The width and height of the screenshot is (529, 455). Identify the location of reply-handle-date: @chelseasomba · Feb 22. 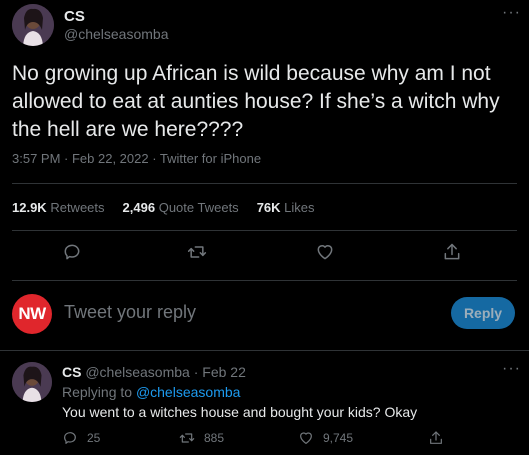
(165, 372).